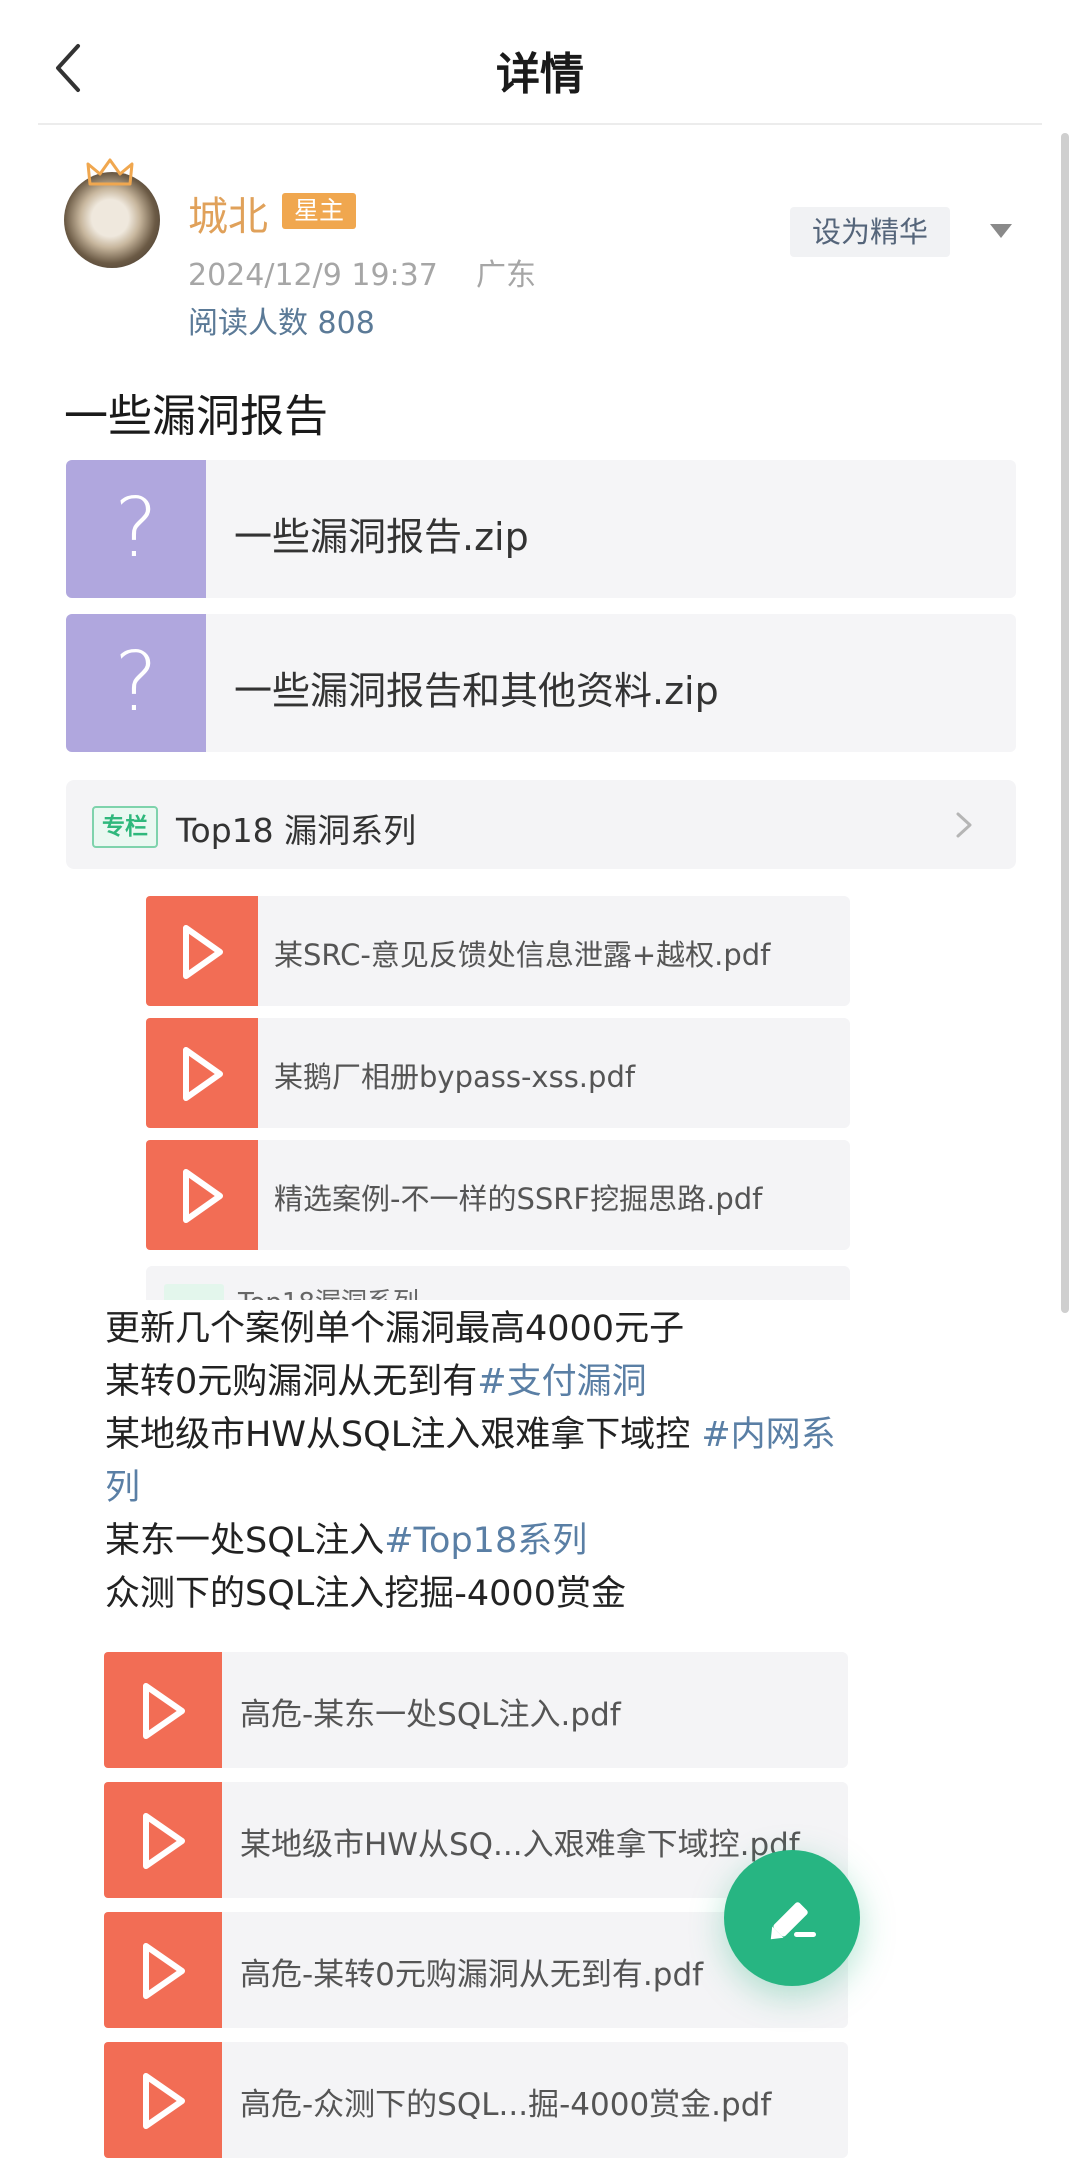 The width and height of the screenshot is (1080, 2162). I want to click on column-tag: 专栏, so click(125, 827).